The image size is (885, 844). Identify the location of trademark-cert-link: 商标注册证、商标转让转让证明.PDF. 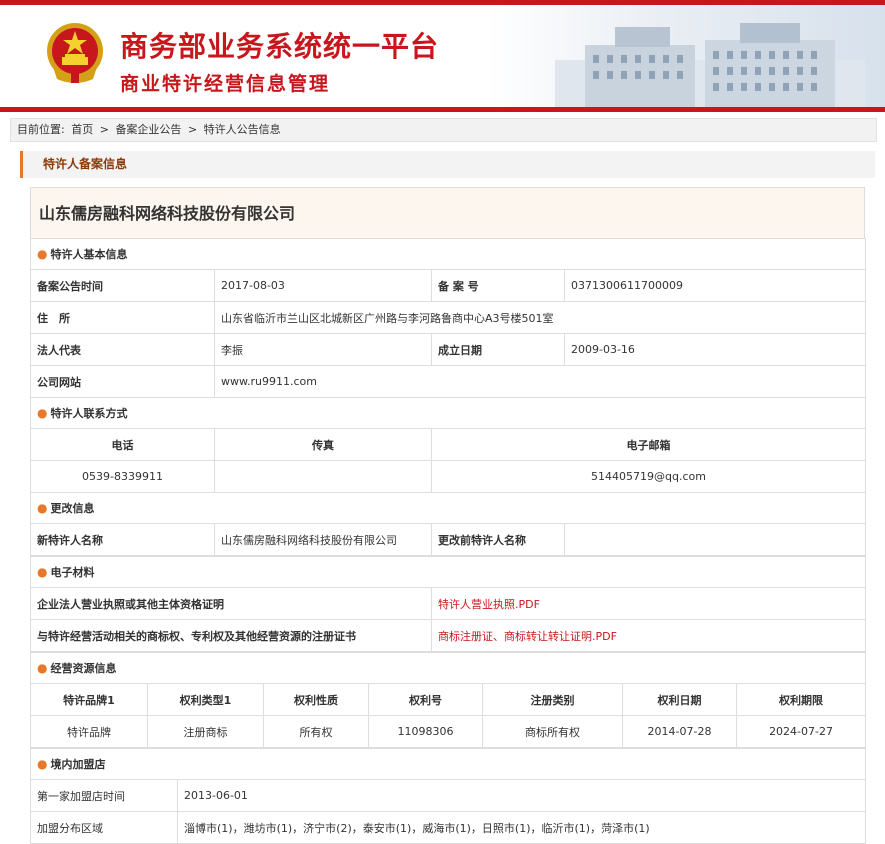
(527, 636).